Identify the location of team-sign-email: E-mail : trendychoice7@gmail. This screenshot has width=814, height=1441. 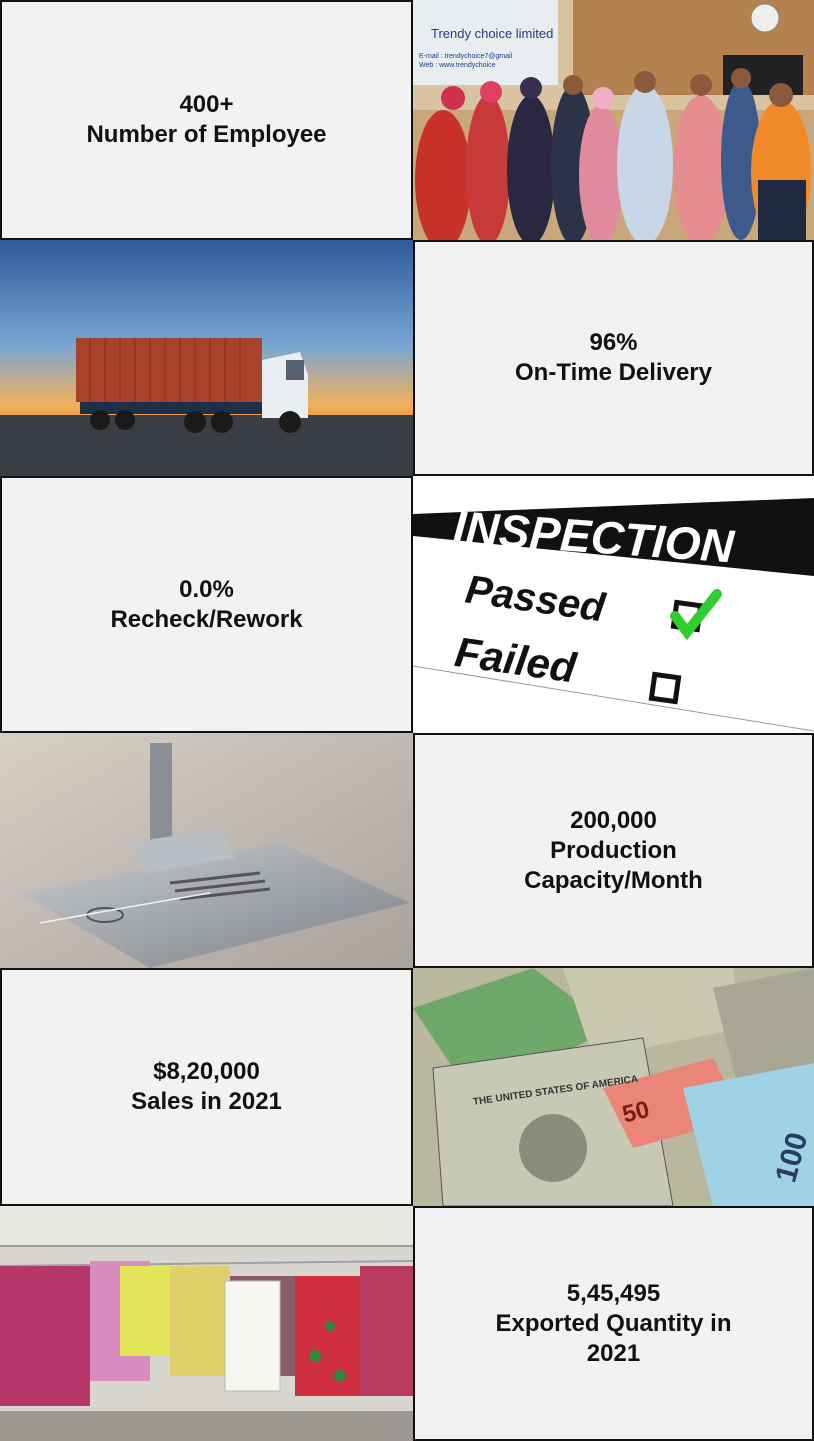
(466, 56).